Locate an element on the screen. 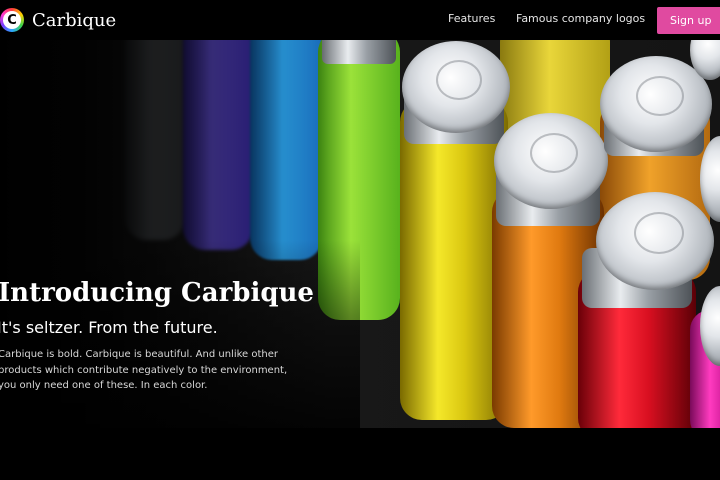 This screenshot has height=480, width=720. can-red-cap-ring is located at coordinates (659, 233).